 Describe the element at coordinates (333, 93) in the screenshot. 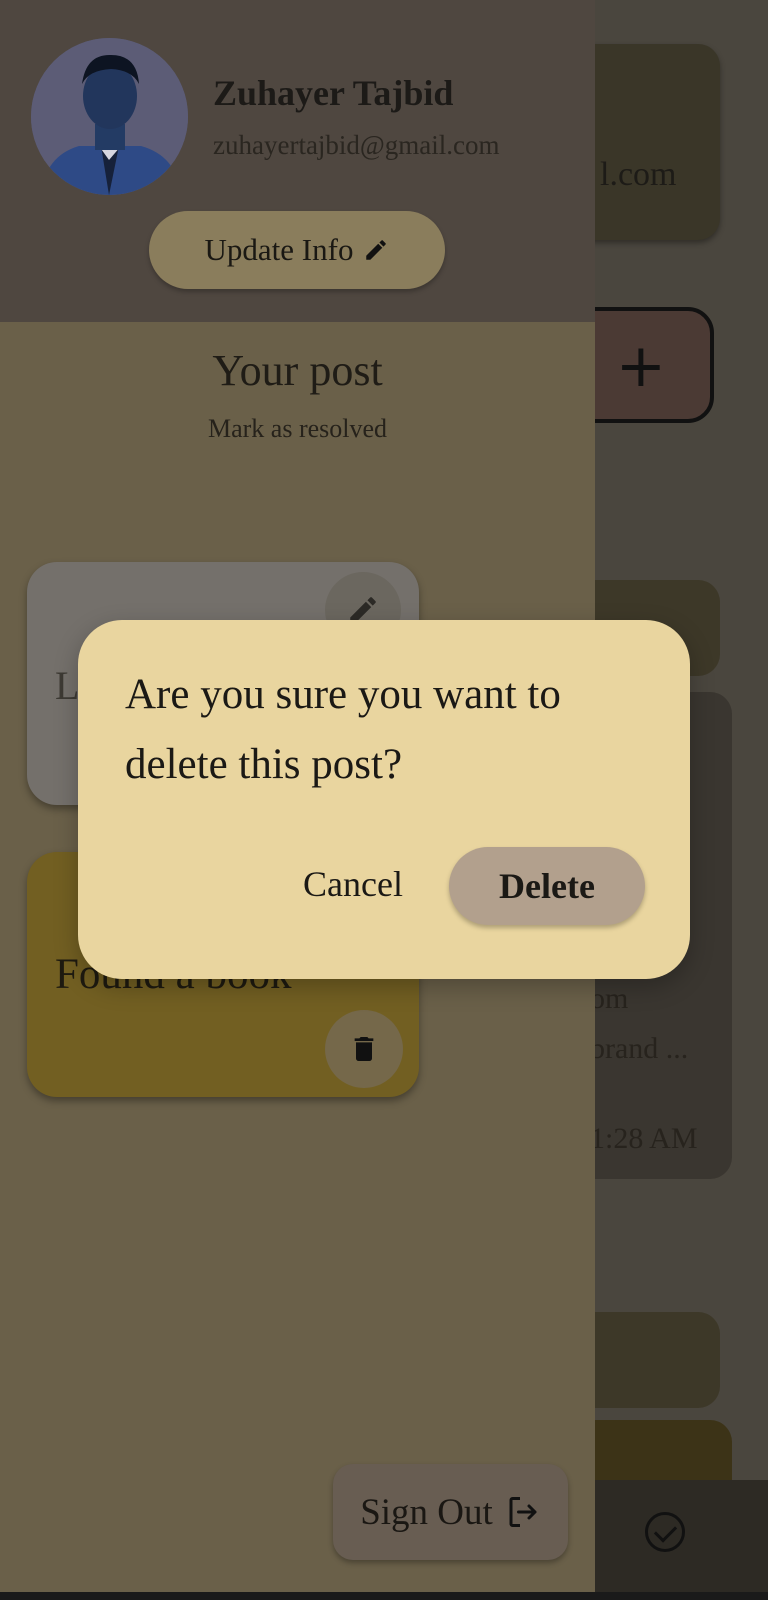

I see `user-name: Zuhayer Tajbid` at that location.